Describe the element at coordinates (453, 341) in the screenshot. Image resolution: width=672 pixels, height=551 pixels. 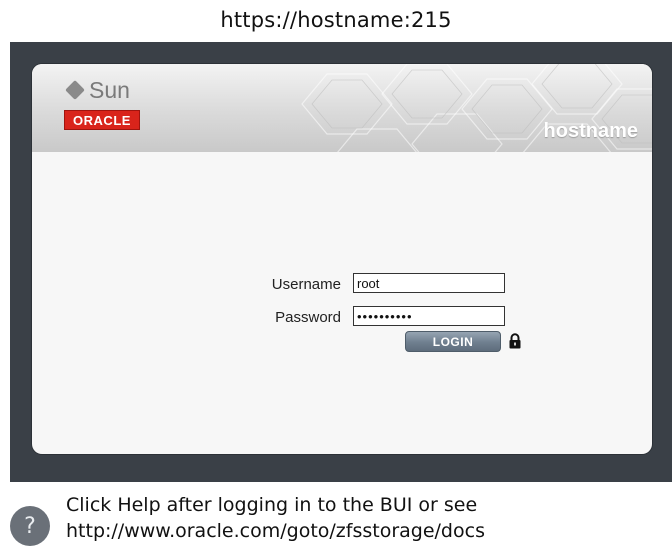
I see `login-button: LOGIN` at that location.